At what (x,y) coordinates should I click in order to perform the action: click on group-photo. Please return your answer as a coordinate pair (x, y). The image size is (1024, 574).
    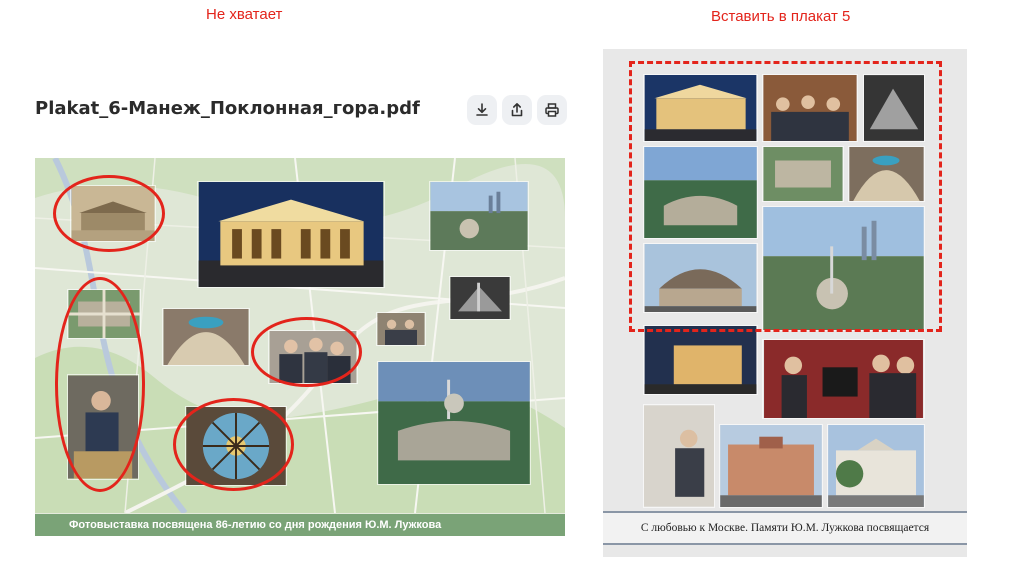
    Looking at the image, I should click on (401, 329).